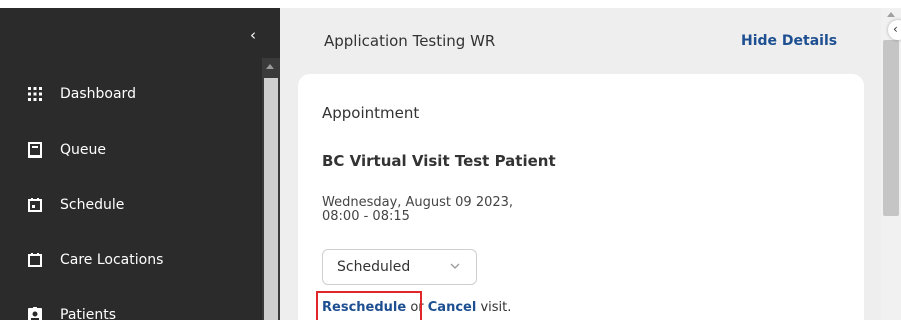  I want to click on sidebar-item-schedule: Schedule, so click(75, 205).